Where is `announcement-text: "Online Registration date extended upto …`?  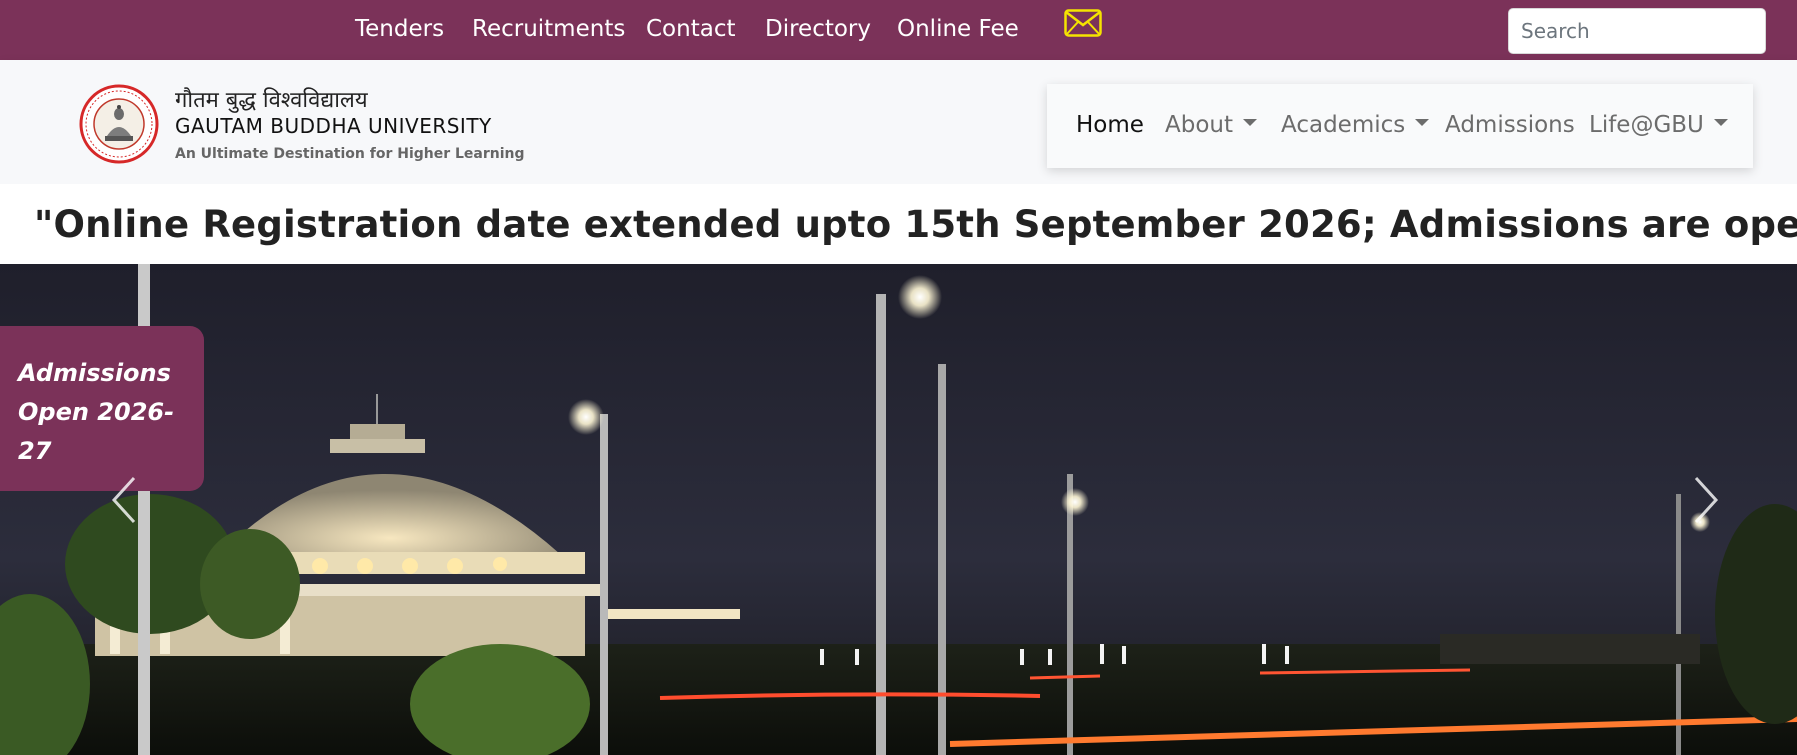 announcement-text: "Online Registration date extended upto … is located at coordinates (915, 224).